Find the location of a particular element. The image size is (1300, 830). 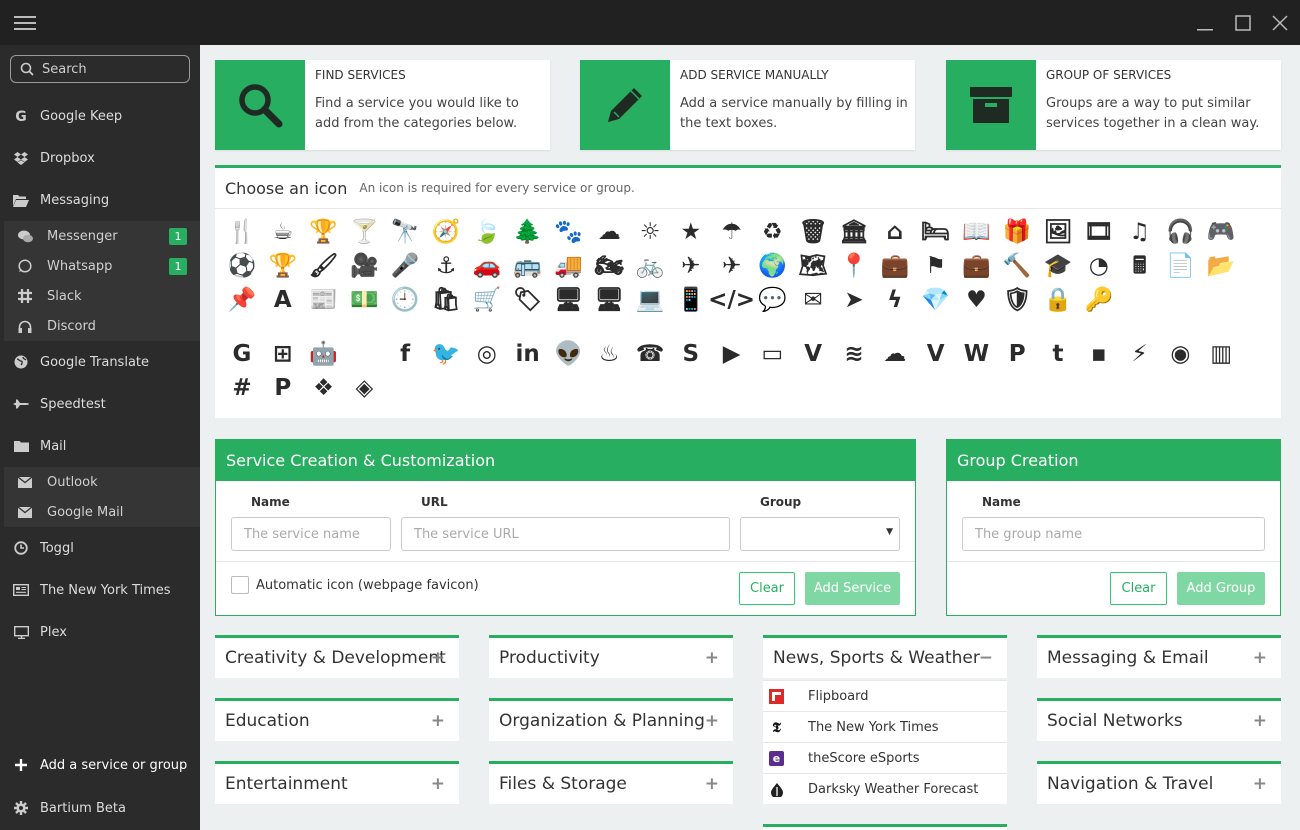

icon-option: ♫ is located at coordinates (1140, 232).